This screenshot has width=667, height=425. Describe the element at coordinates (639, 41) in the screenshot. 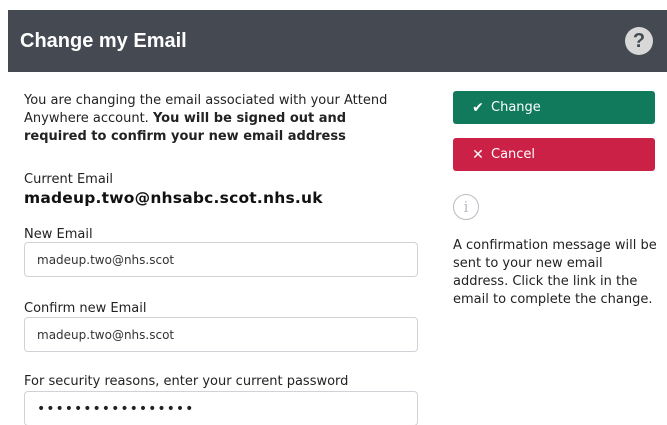

I see `question-circle-icon: ?` at that location.